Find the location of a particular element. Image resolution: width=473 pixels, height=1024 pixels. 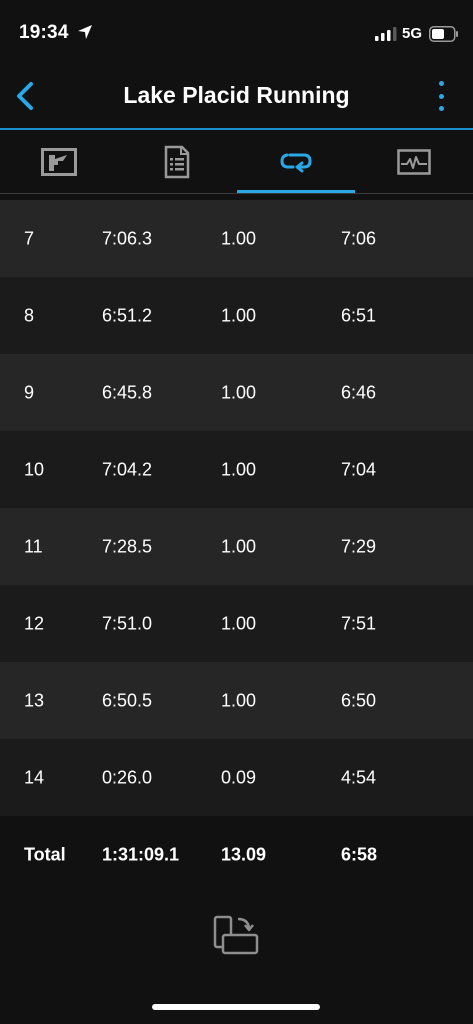

home-indicator is located at coordinates (236, 1007).